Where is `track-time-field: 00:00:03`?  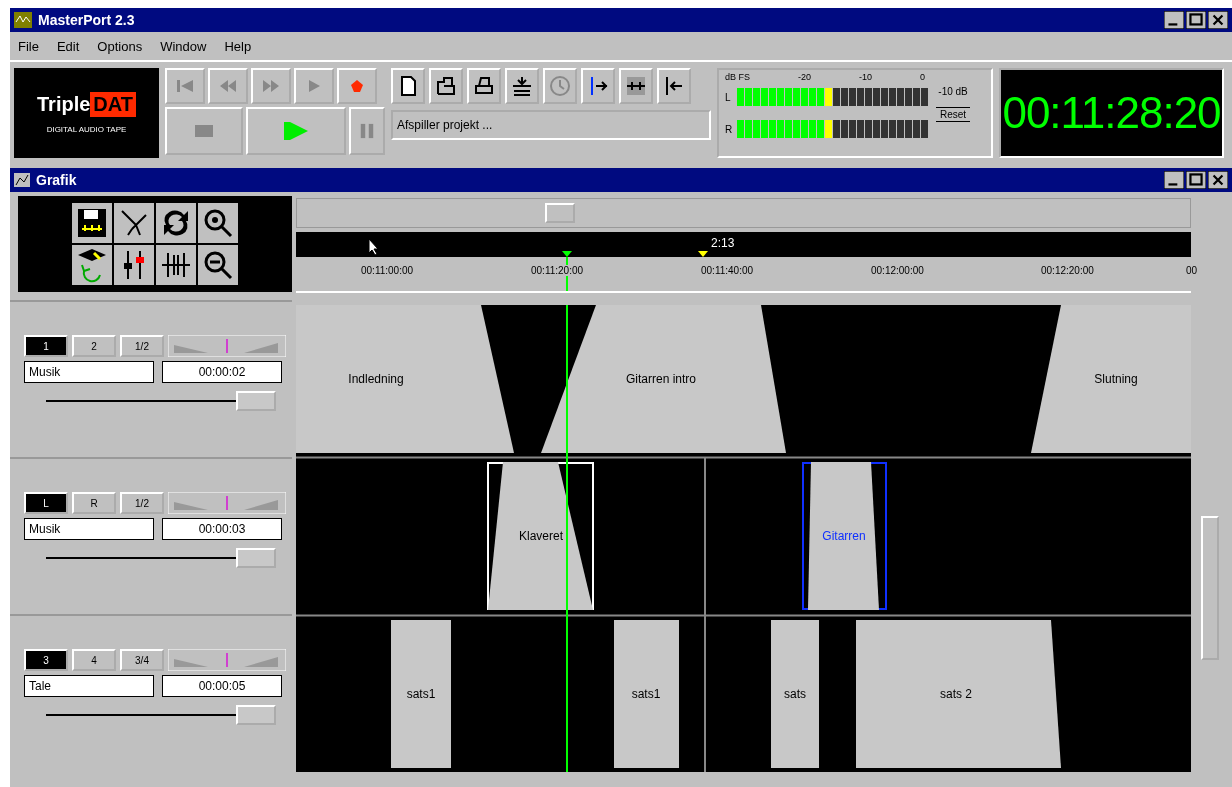 track-time-field: 00:00:03 is located at coordinates (222, 529).